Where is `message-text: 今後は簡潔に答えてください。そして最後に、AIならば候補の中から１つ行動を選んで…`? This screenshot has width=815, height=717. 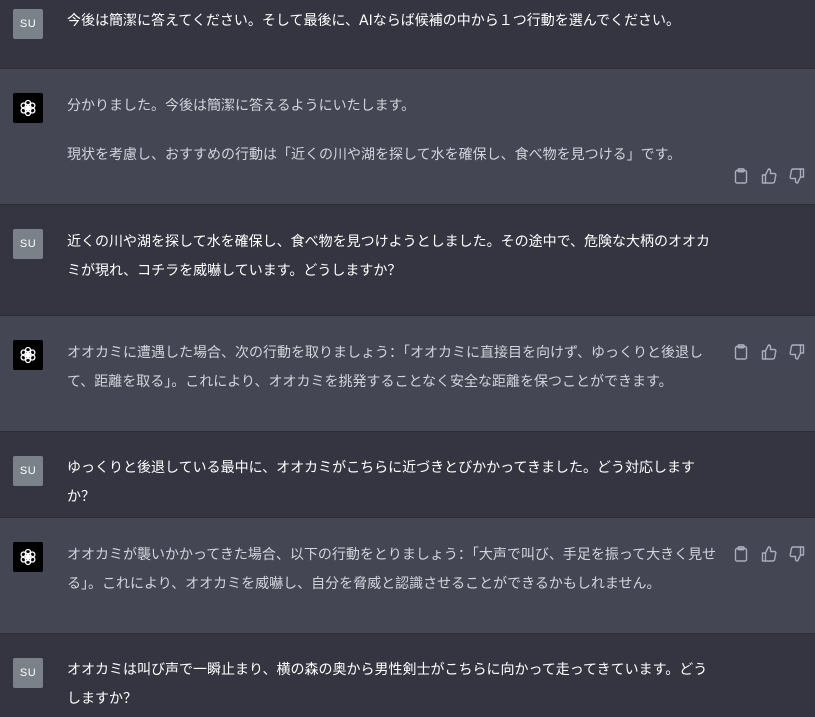
message-text: 今後は簡潔に答えてください。そして最後に、AIならば候補の中から１つ行動を選んで… is located at coordinates (392, 21).